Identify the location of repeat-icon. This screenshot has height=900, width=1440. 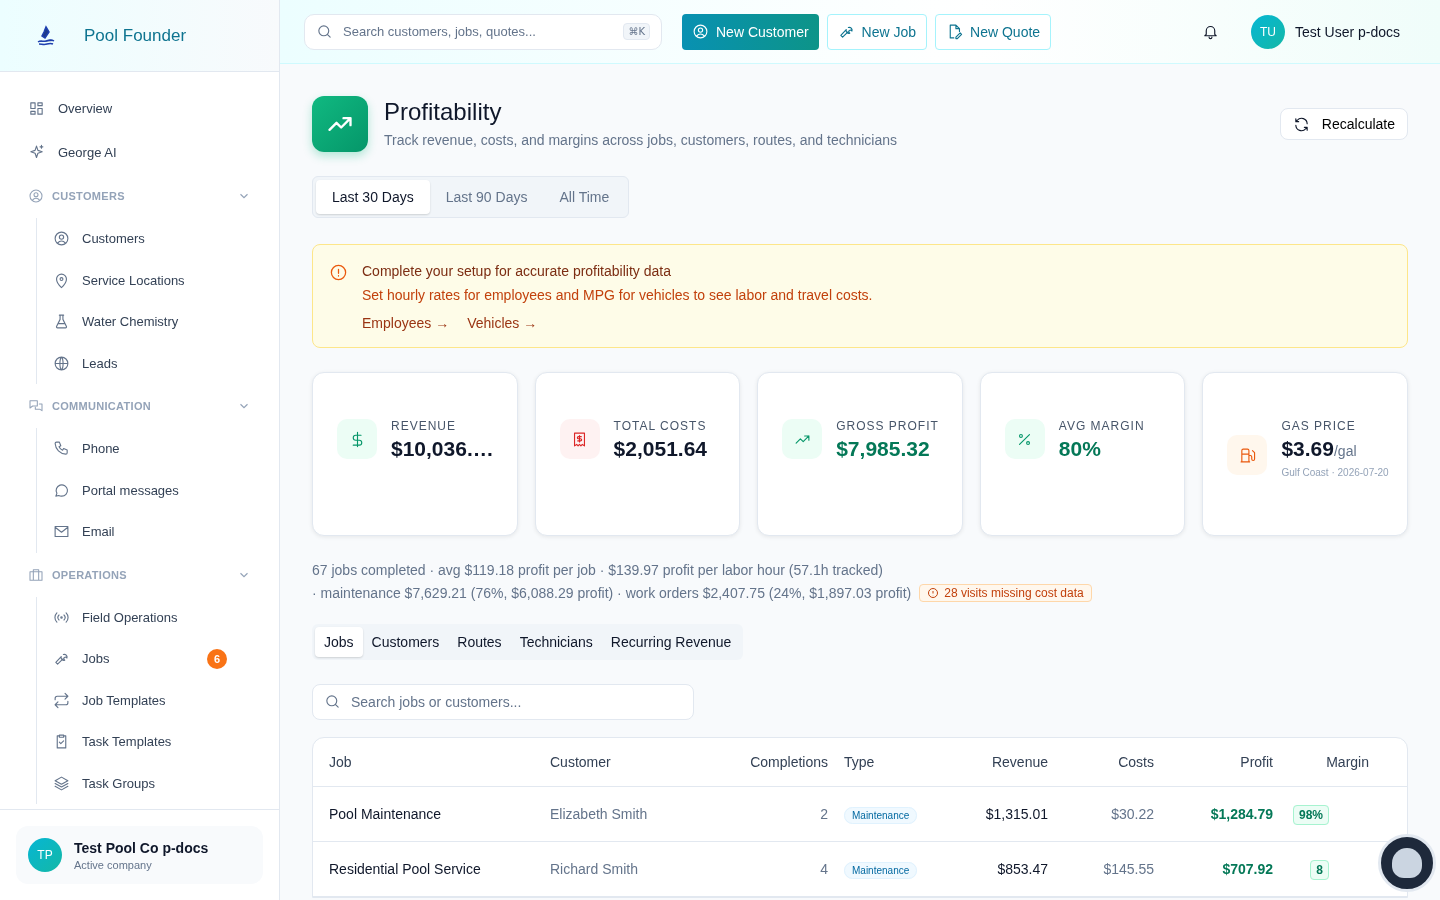
(61, 700).